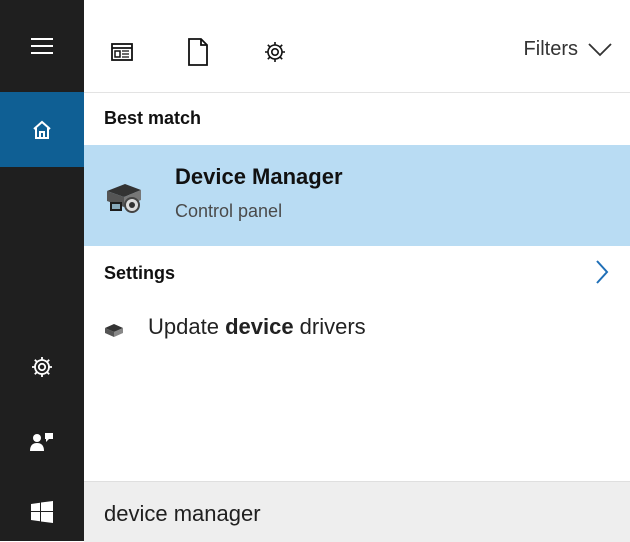 Image resolution: width=630 pixels, height=542 pixels. I want to click on apps-icon, so click(122, 52).